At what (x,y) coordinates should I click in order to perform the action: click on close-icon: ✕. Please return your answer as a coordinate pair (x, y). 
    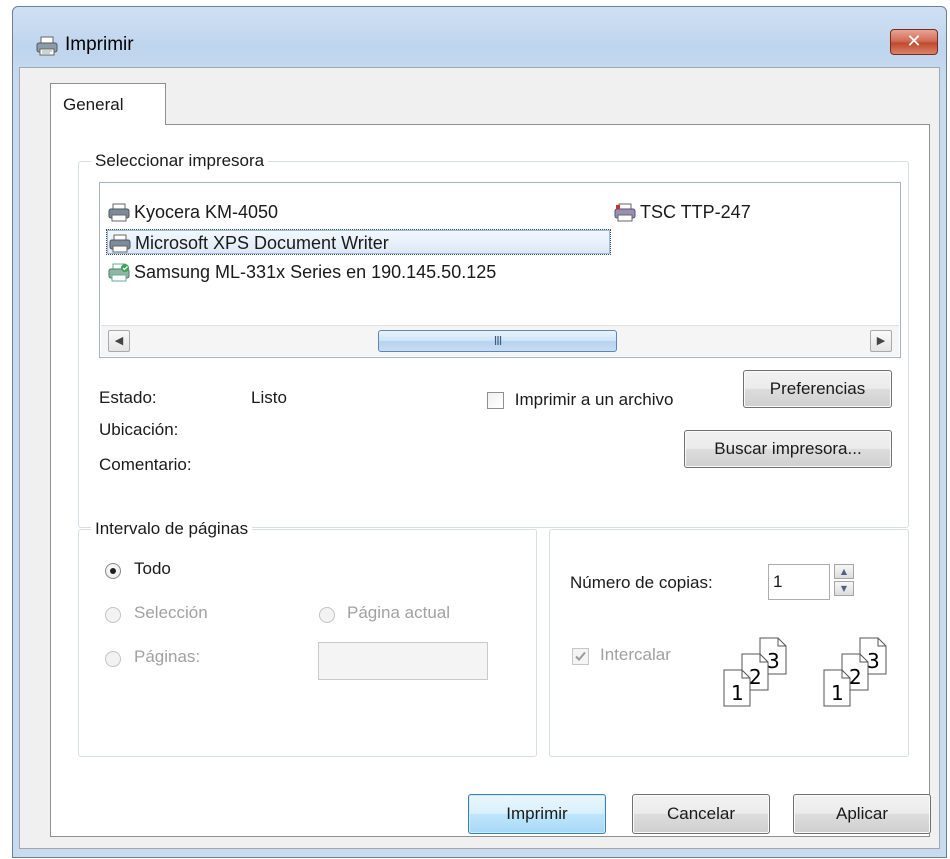
    Looking at the image, I should click on (914, 41).